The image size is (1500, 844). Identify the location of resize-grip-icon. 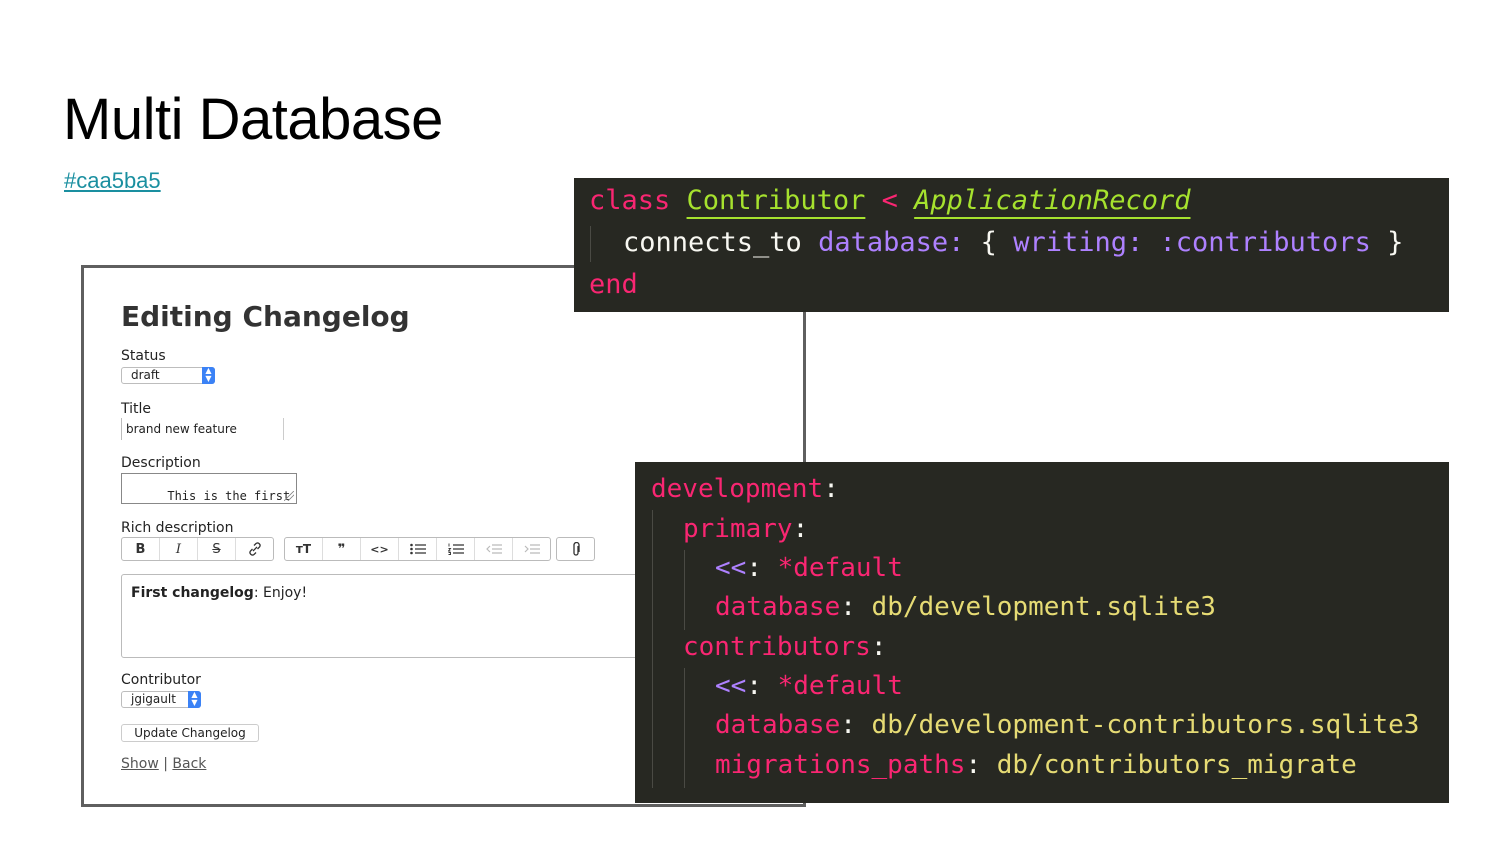
(289, 496).